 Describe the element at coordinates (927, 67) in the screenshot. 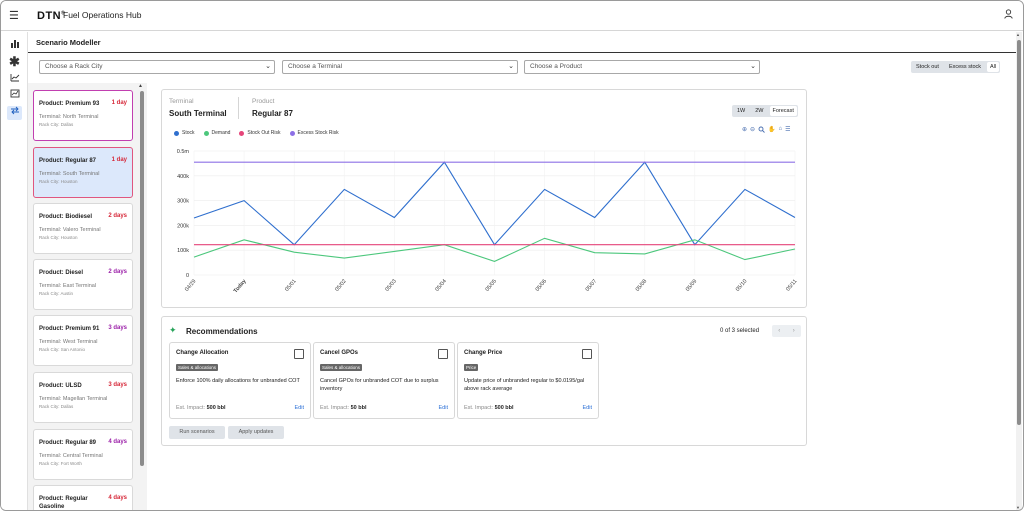

I see `toggle-stock-out: Stock out` at that location.